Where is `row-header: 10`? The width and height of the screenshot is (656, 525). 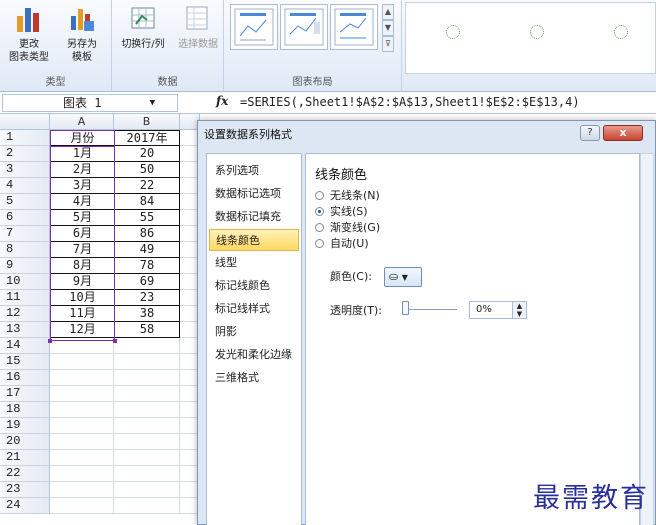
row-header: 10 is located at coordinates (25, 282).